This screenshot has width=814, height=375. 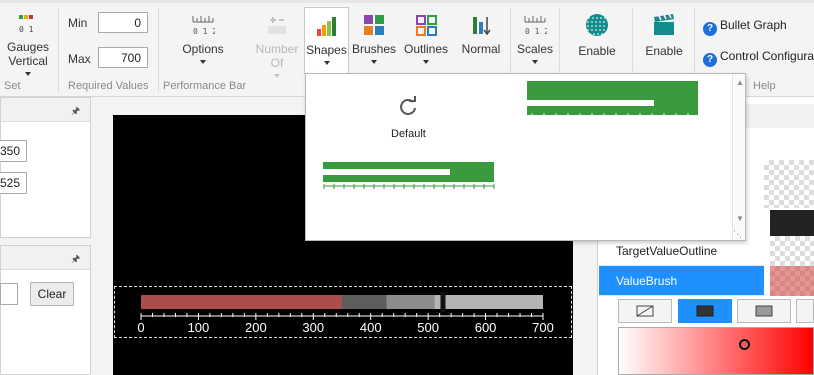 I want to click on shape-option-bar-top, so click(x=612, y=99).